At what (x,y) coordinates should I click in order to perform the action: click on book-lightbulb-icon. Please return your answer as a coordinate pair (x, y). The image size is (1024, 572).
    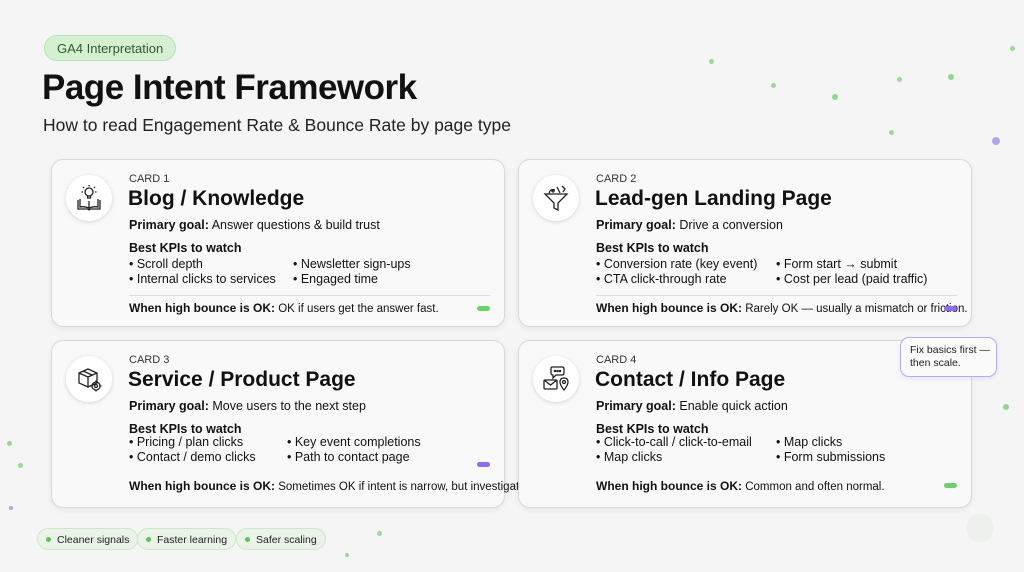
    Looking at the image, I should click on (89, 198).